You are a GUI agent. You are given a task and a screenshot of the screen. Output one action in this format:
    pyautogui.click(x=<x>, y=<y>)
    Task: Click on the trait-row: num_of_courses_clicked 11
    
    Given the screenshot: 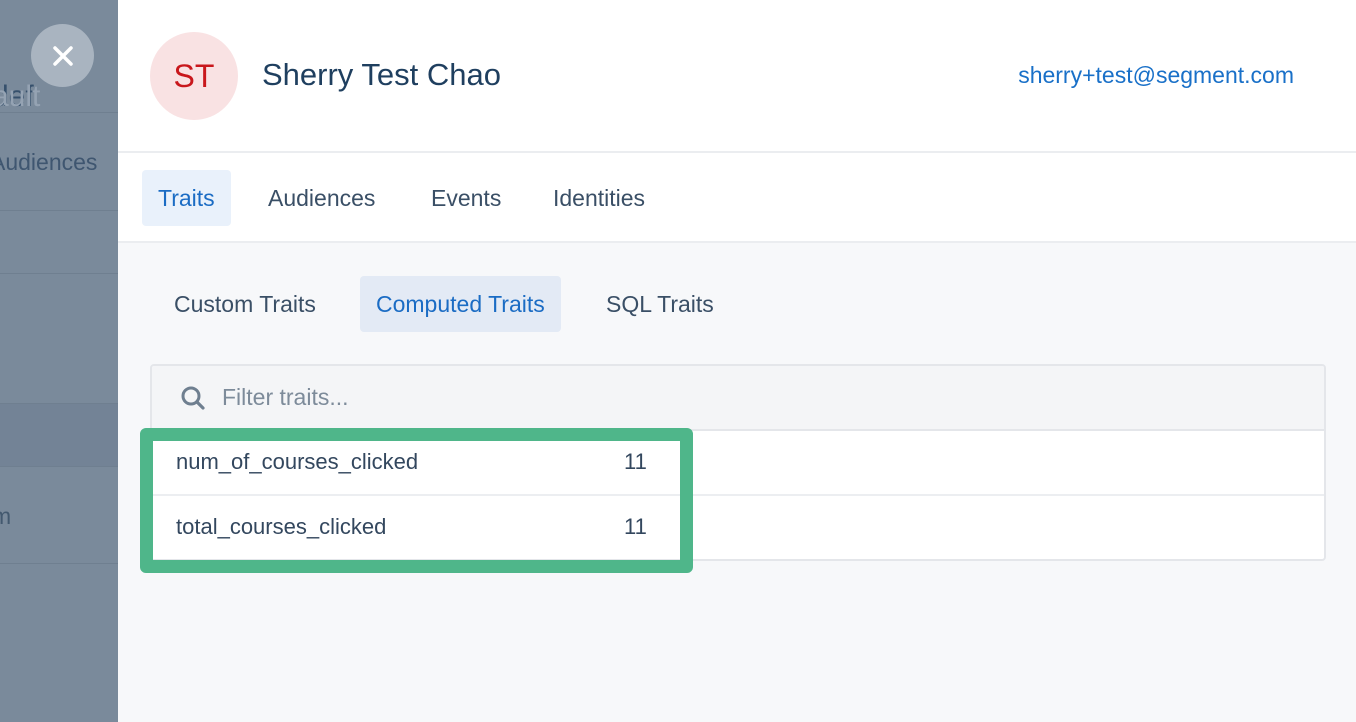 What is the action you would take?
    pyautogui.click(x=738, y=463)
    